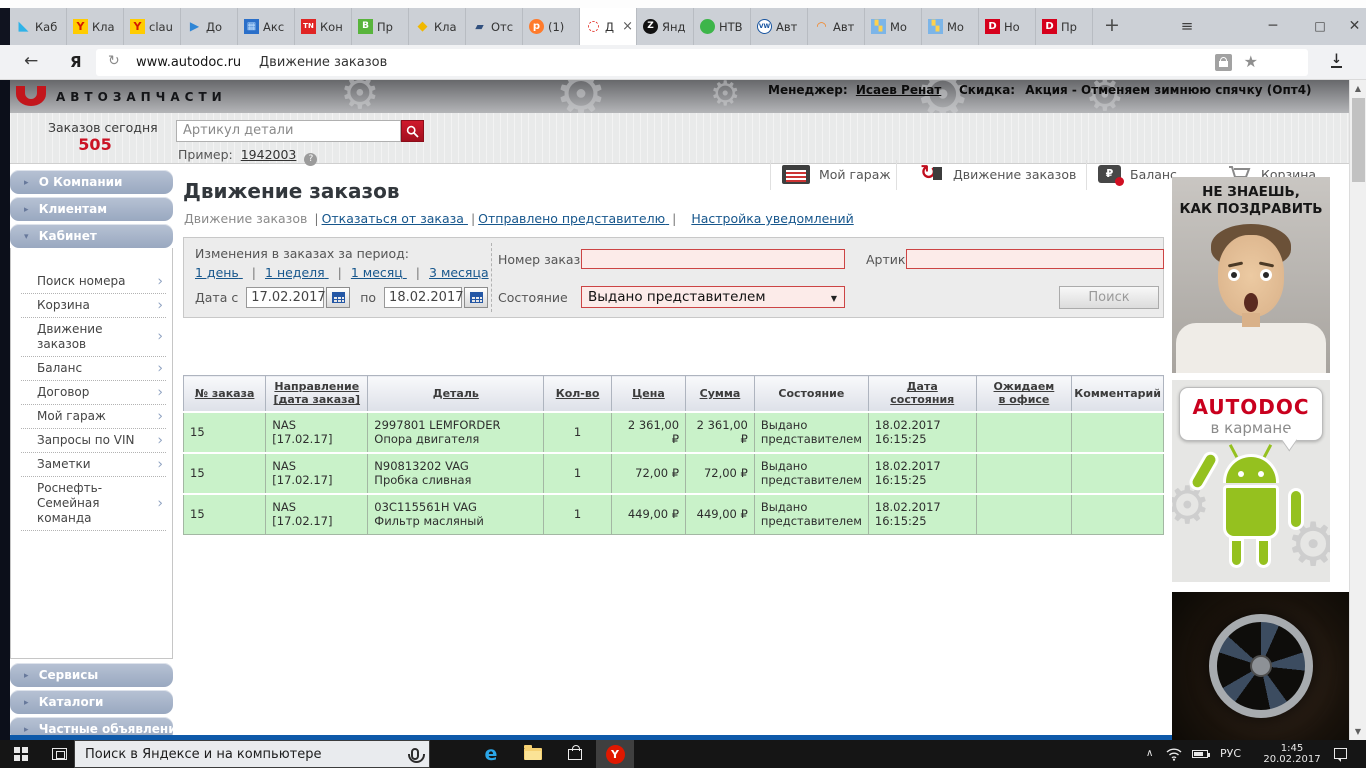 This screenshot has width=1366, height=768. Describe the element at coordinates (120, 96) in the screenshot. I see `autodoc-logo: АВТОЗАПЧАСТИ` at that location.